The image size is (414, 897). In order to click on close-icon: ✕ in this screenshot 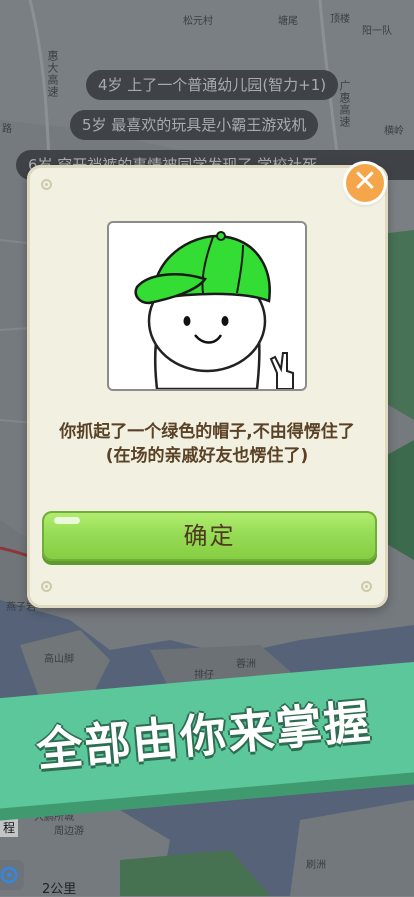, I will do `click(365, 181)`.